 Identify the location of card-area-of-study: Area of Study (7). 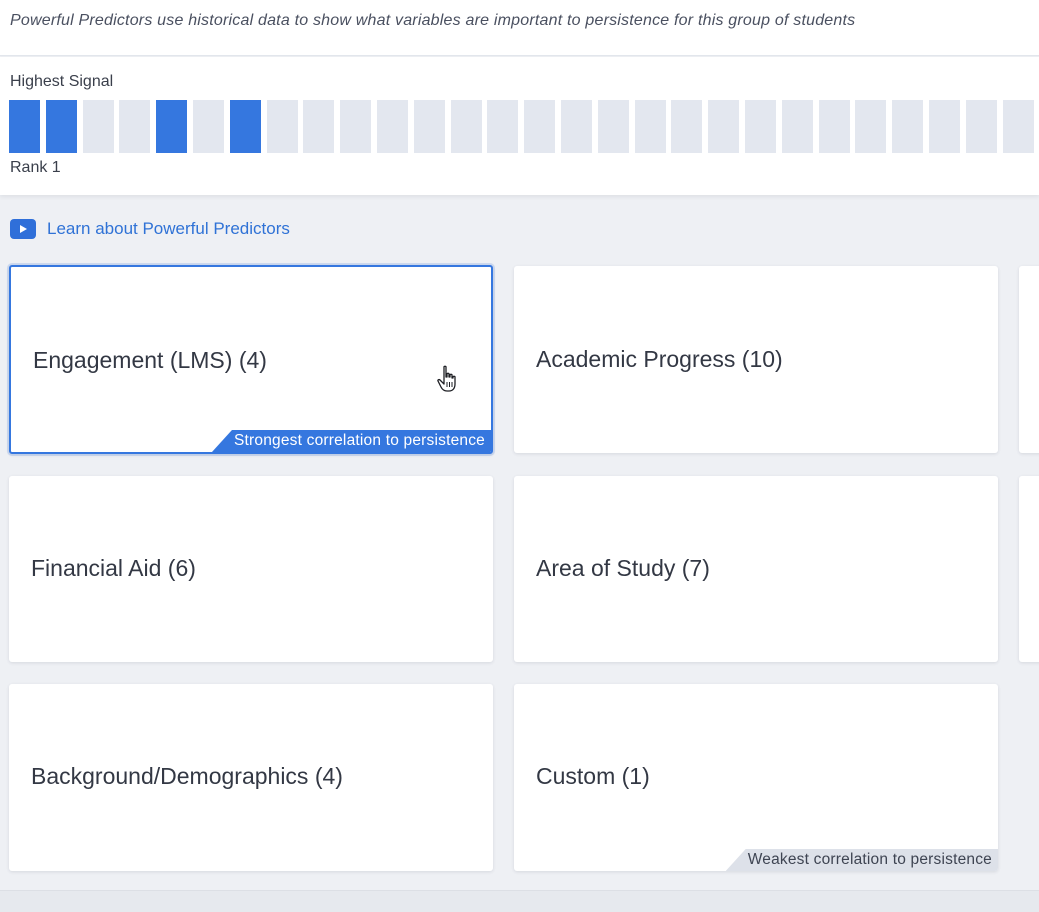
(756, 569).